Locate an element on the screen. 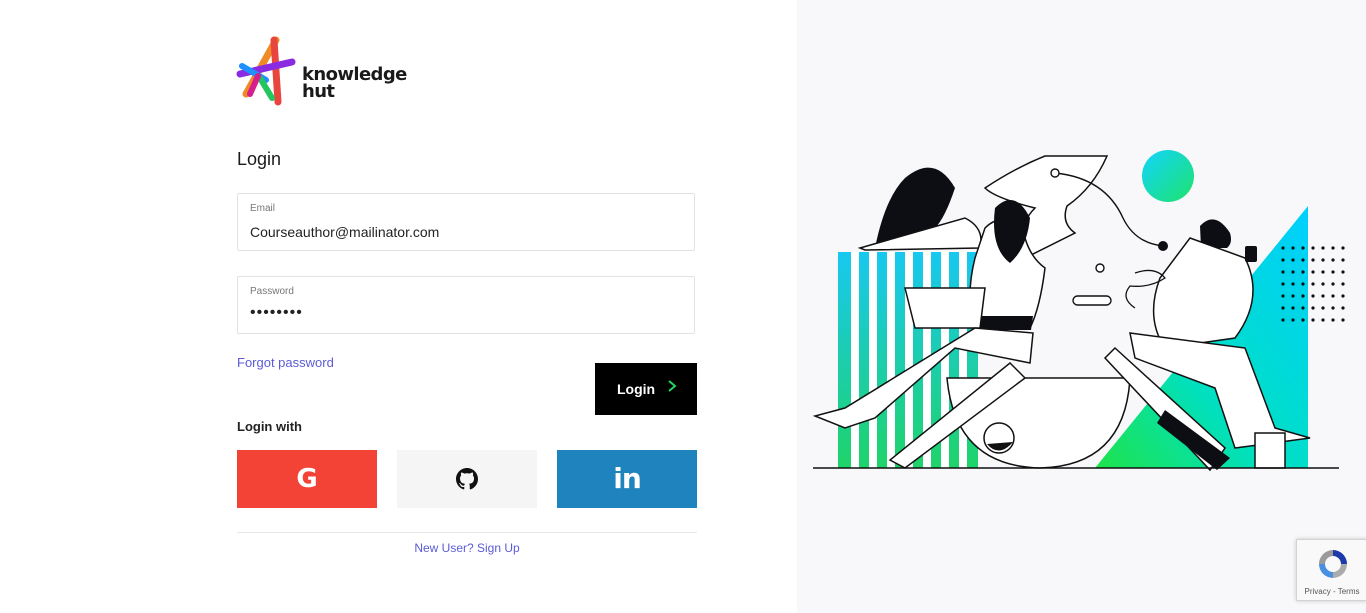  recaptcha-terms-text: Privacy - Terms is located at coordinates (1331, 591).